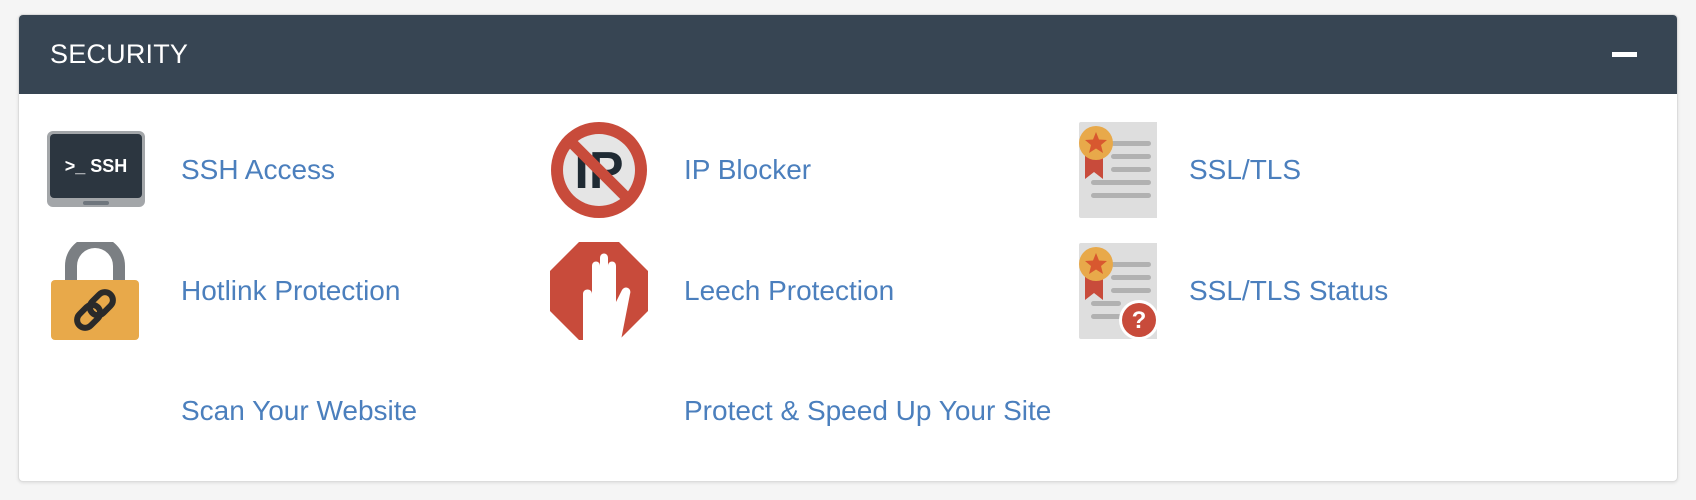 The height and width of the screenshot is (500, 1696). What do you see at coordinates (119, 54) in the screenshot?
I see `section-title: SECURITY` at bounding box center [119, 54].